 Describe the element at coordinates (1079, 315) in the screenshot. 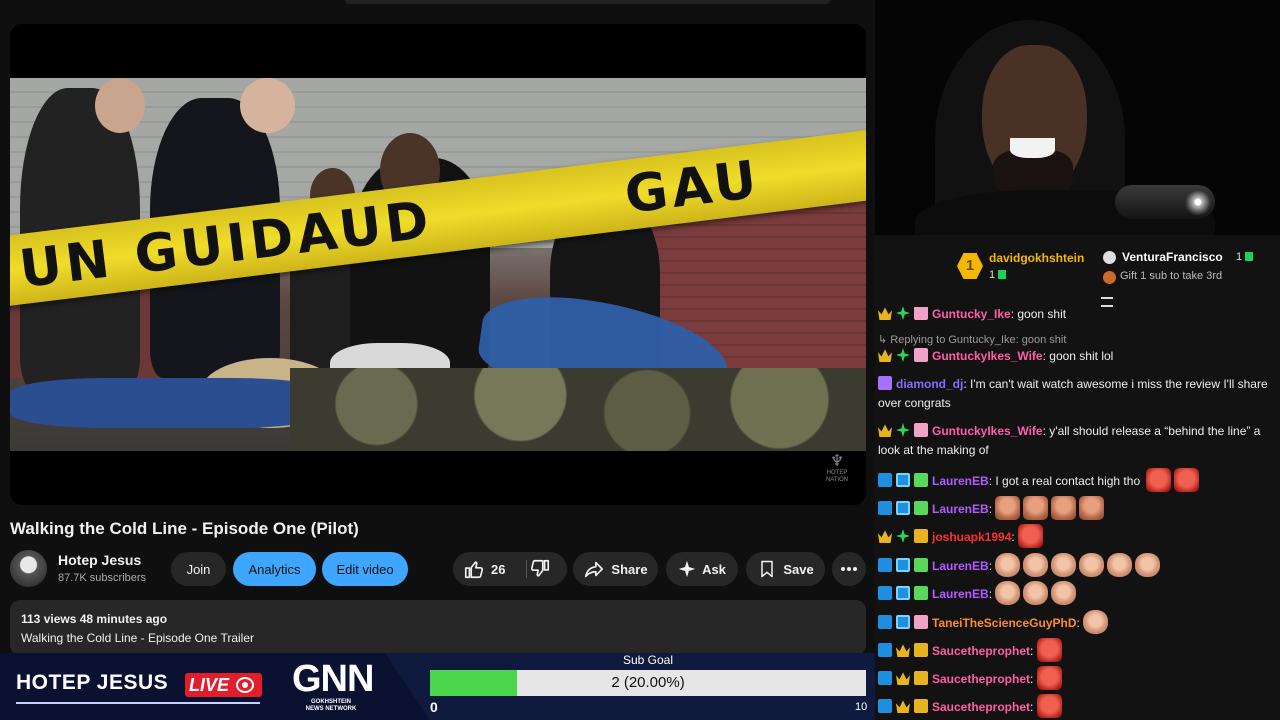

I see `chat-message: Guntucky_Ike: goon shit` at that location.